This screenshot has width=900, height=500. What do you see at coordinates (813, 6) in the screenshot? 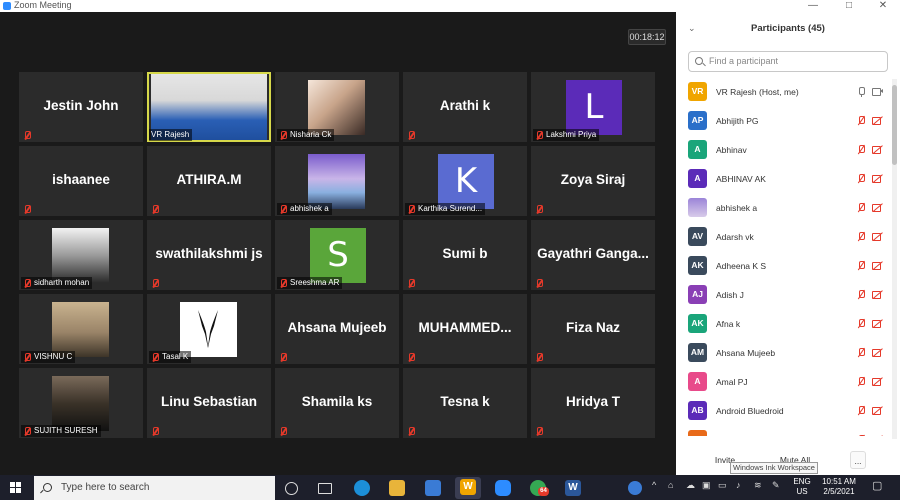
I see `minimize-button: —` at bounding box center [813, 6].